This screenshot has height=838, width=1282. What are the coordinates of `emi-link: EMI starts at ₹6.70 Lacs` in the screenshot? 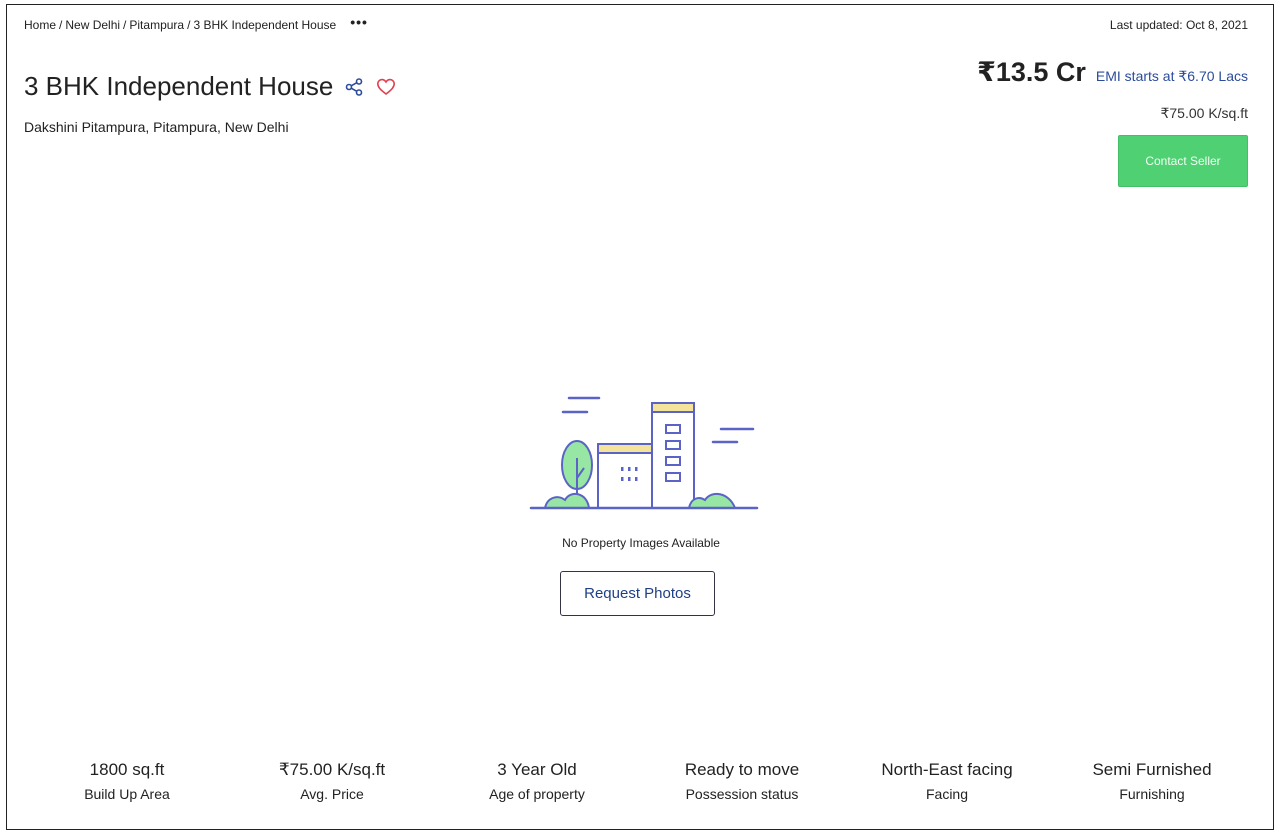 It's located at (1172, 76).